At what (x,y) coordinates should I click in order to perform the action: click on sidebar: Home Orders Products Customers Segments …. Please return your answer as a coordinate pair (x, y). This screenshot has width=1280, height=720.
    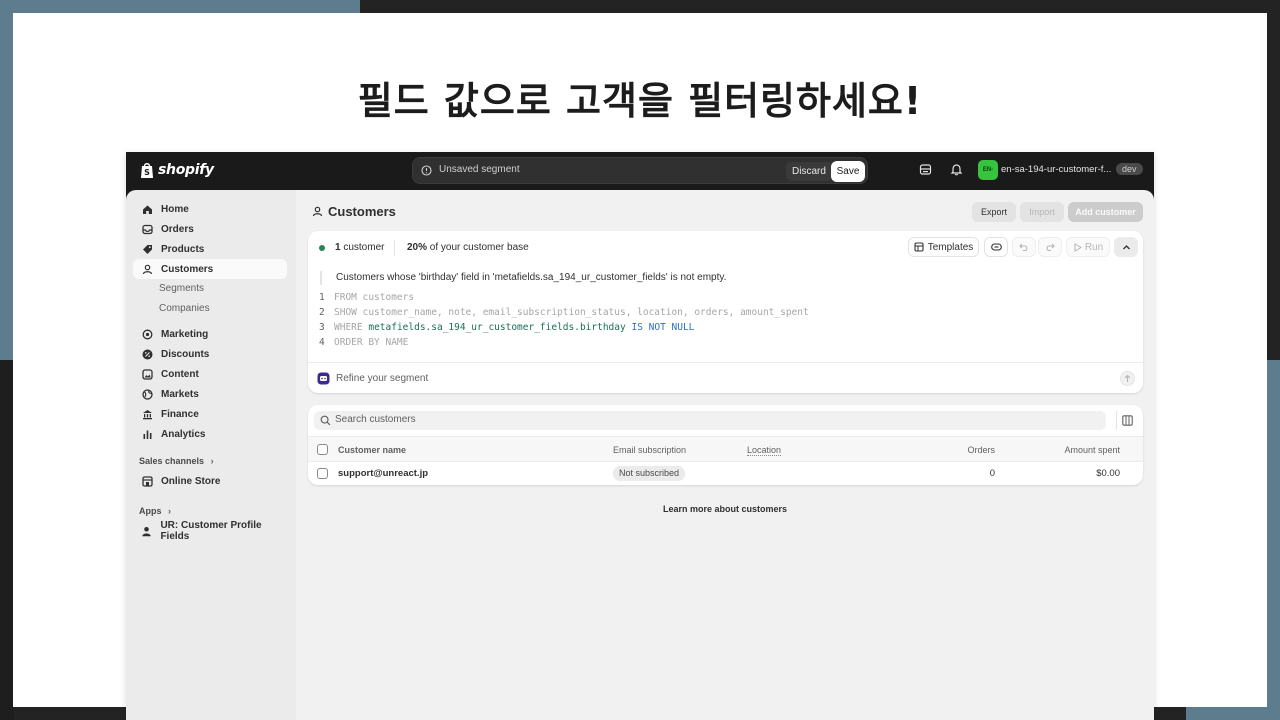
    Looking at the image, I should click on (211, 455).